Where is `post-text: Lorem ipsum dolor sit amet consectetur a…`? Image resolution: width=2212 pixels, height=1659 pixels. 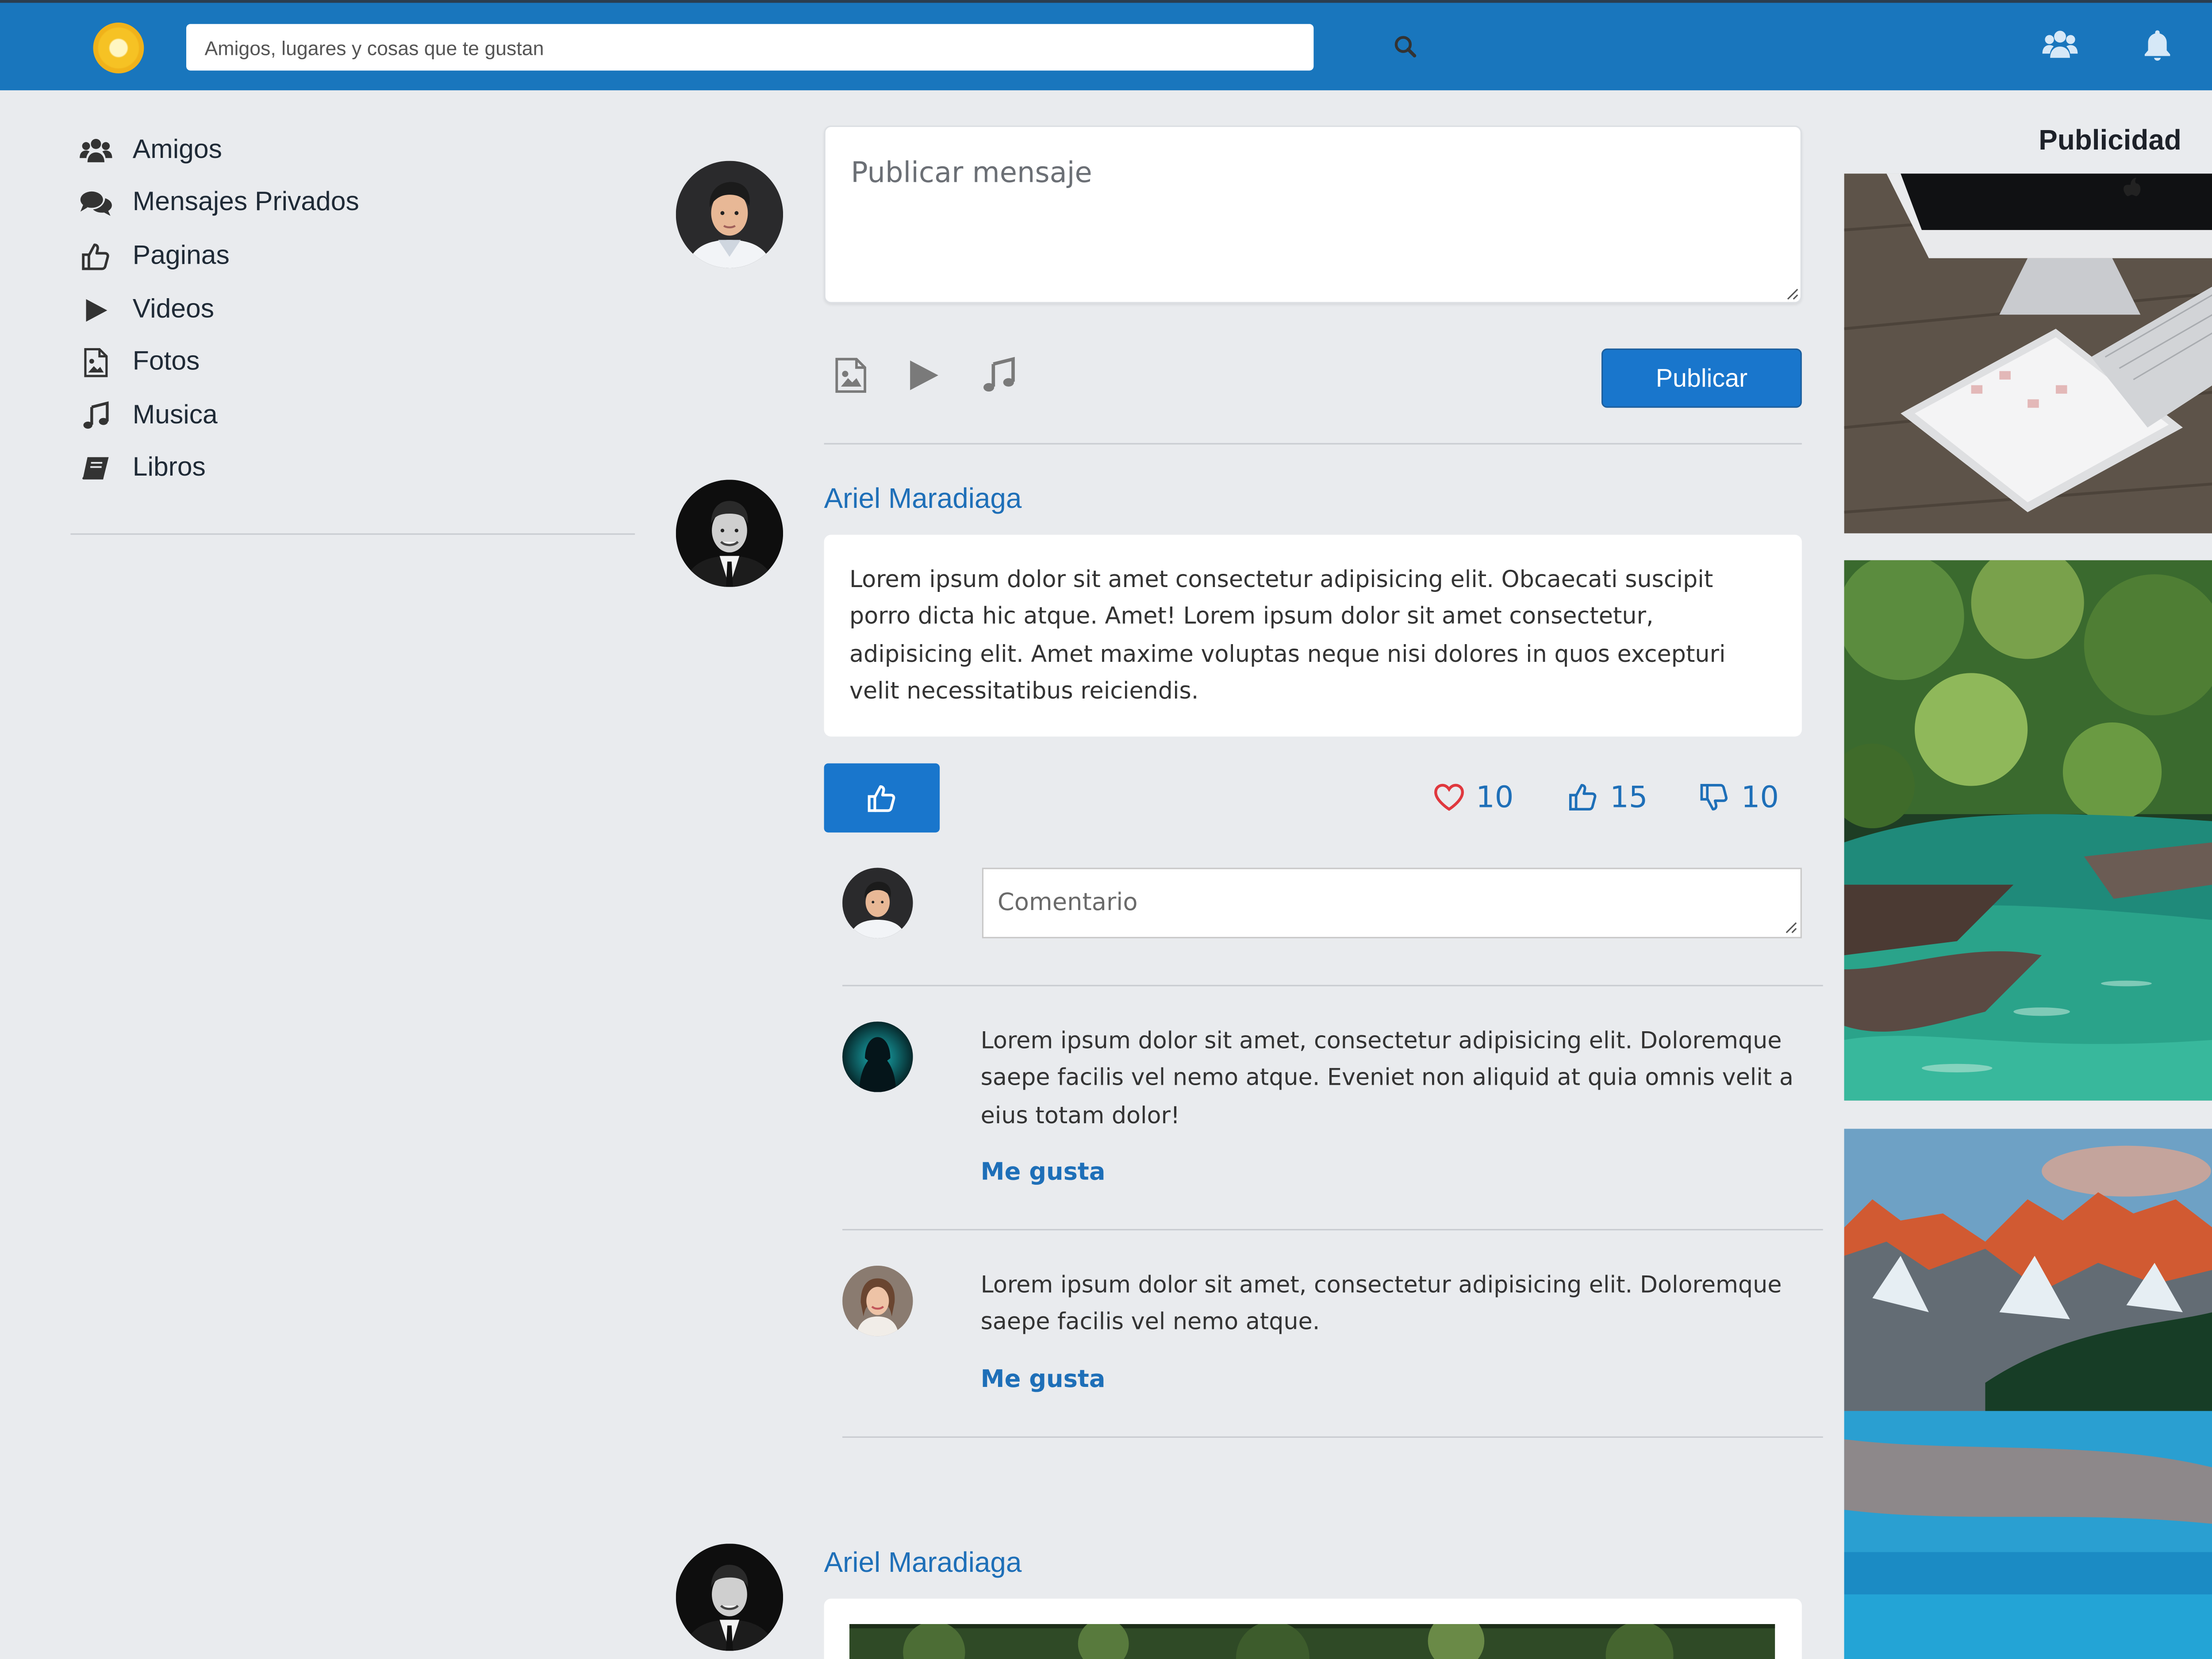
post-text: Lorem ipsum dolor sit amet consectetur a… is located at coordinates (1288, 634).